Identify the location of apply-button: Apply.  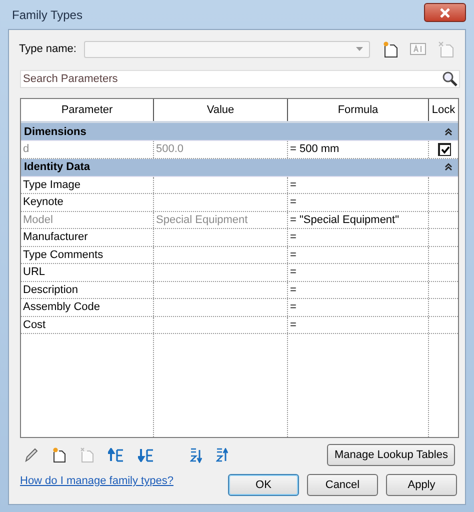
(421, 485).